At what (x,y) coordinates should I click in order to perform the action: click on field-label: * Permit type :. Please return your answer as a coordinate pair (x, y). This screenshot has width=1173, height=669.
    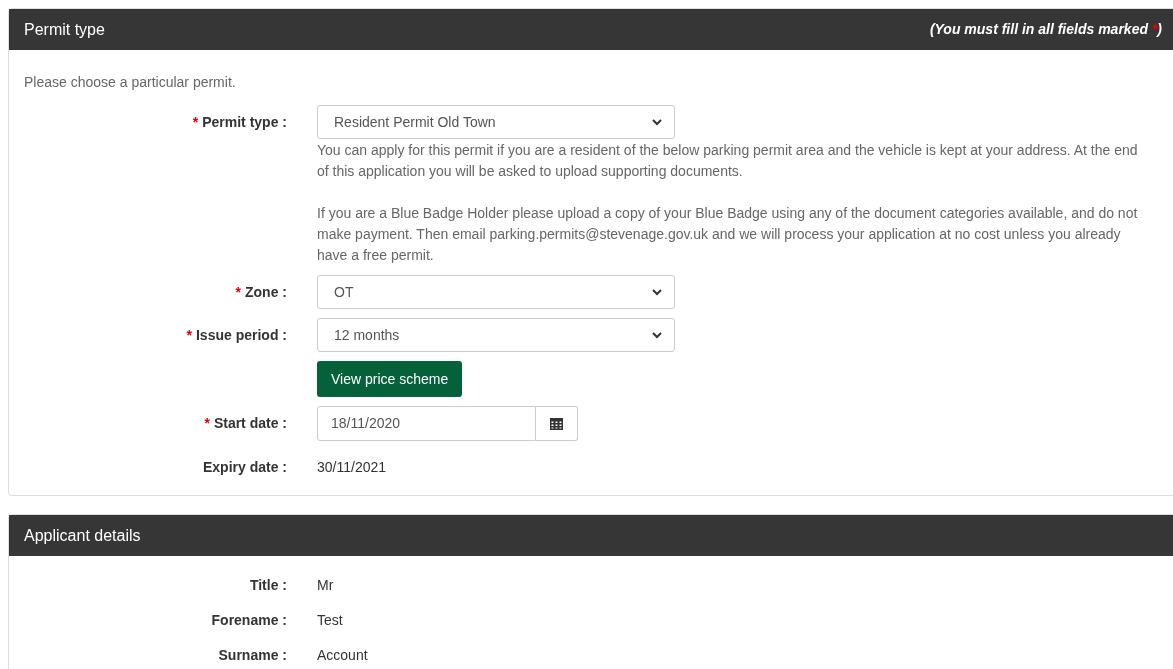
    Looking at the image, I should click on (239, 122).